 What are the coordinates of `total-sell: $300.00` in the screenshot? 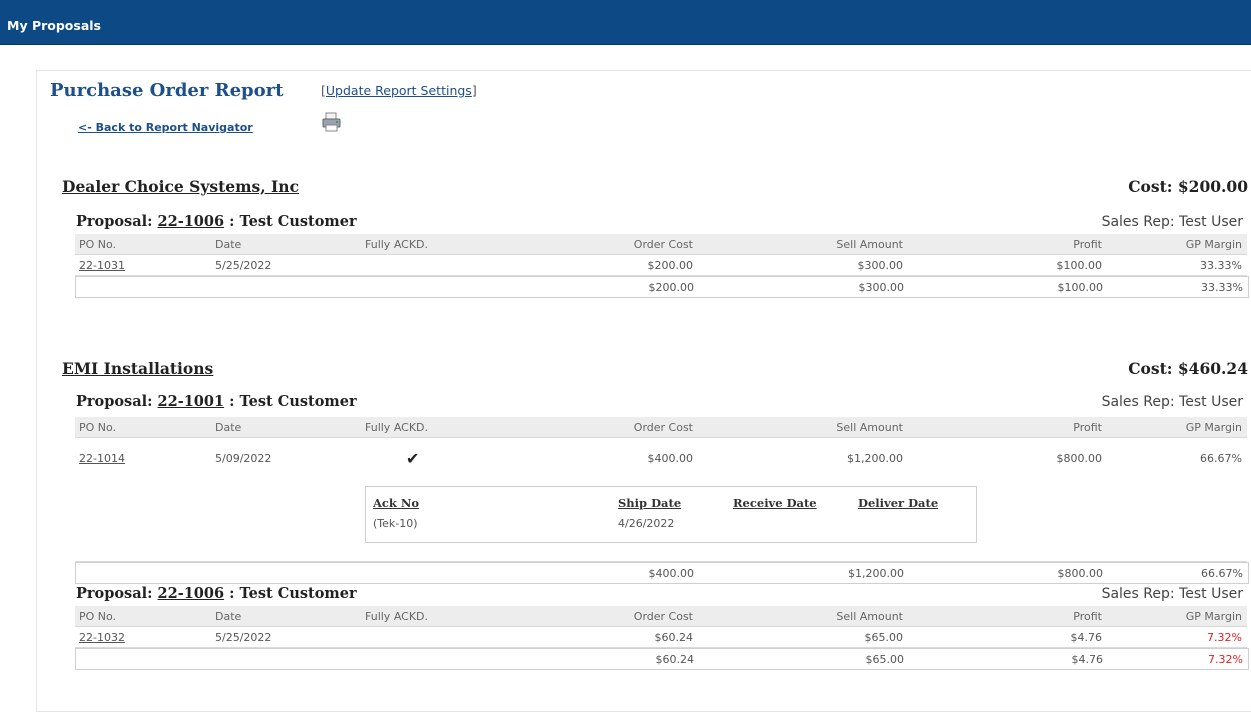 It's located at (881, 287).